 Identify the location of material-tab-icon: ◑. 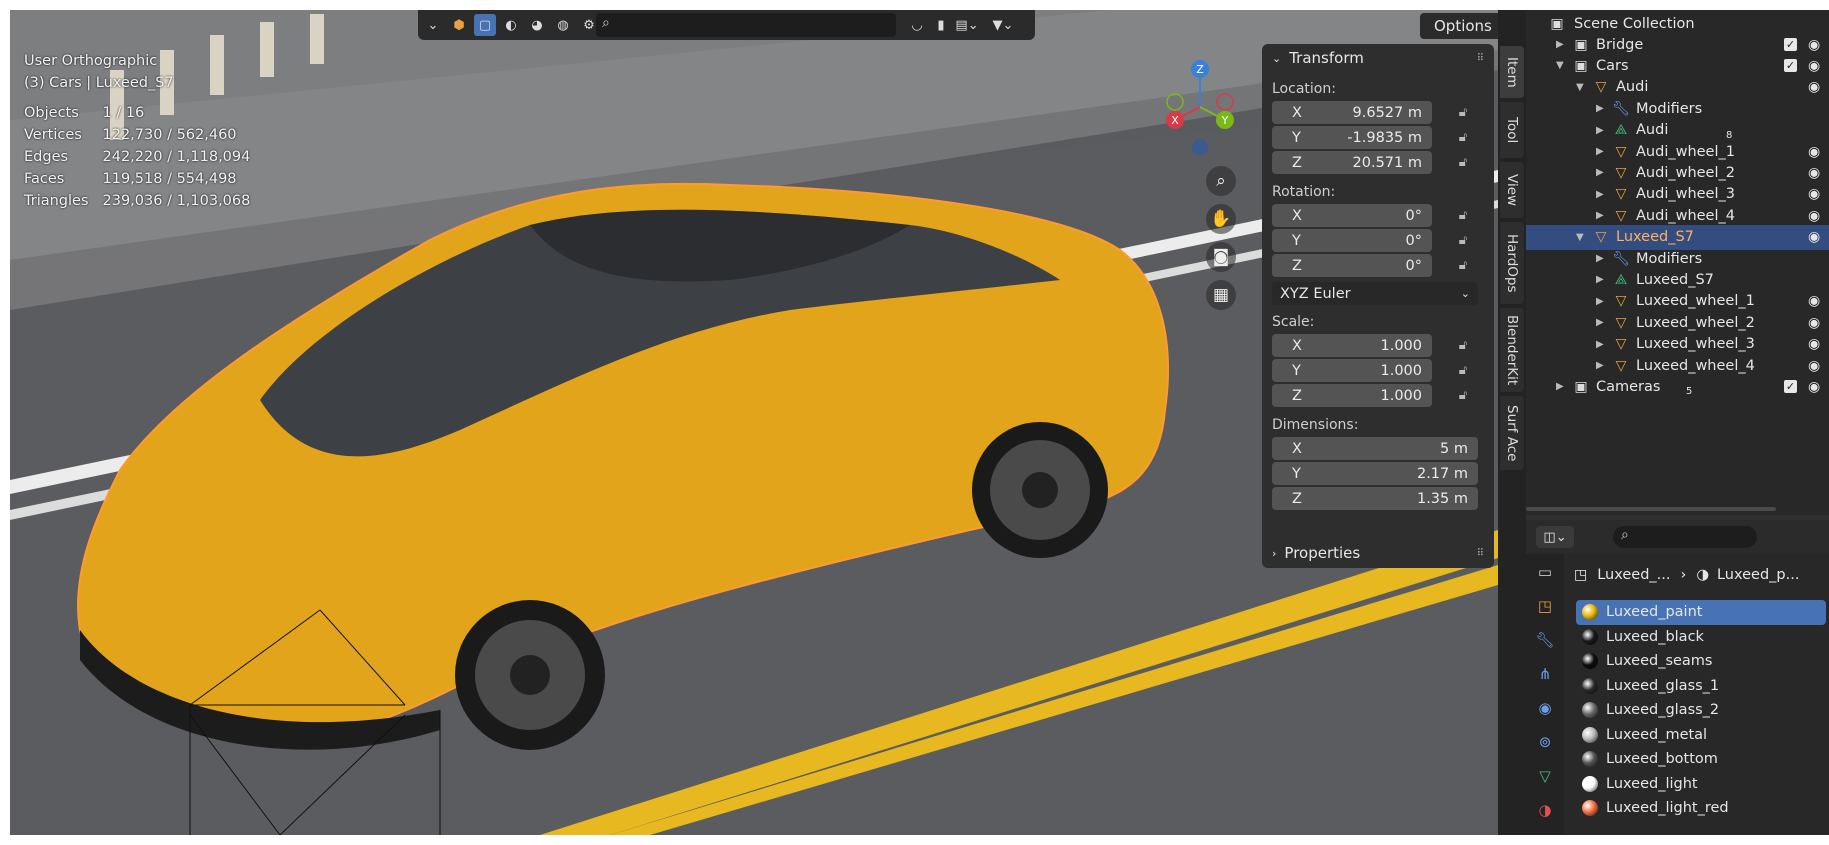
(1545, 810).